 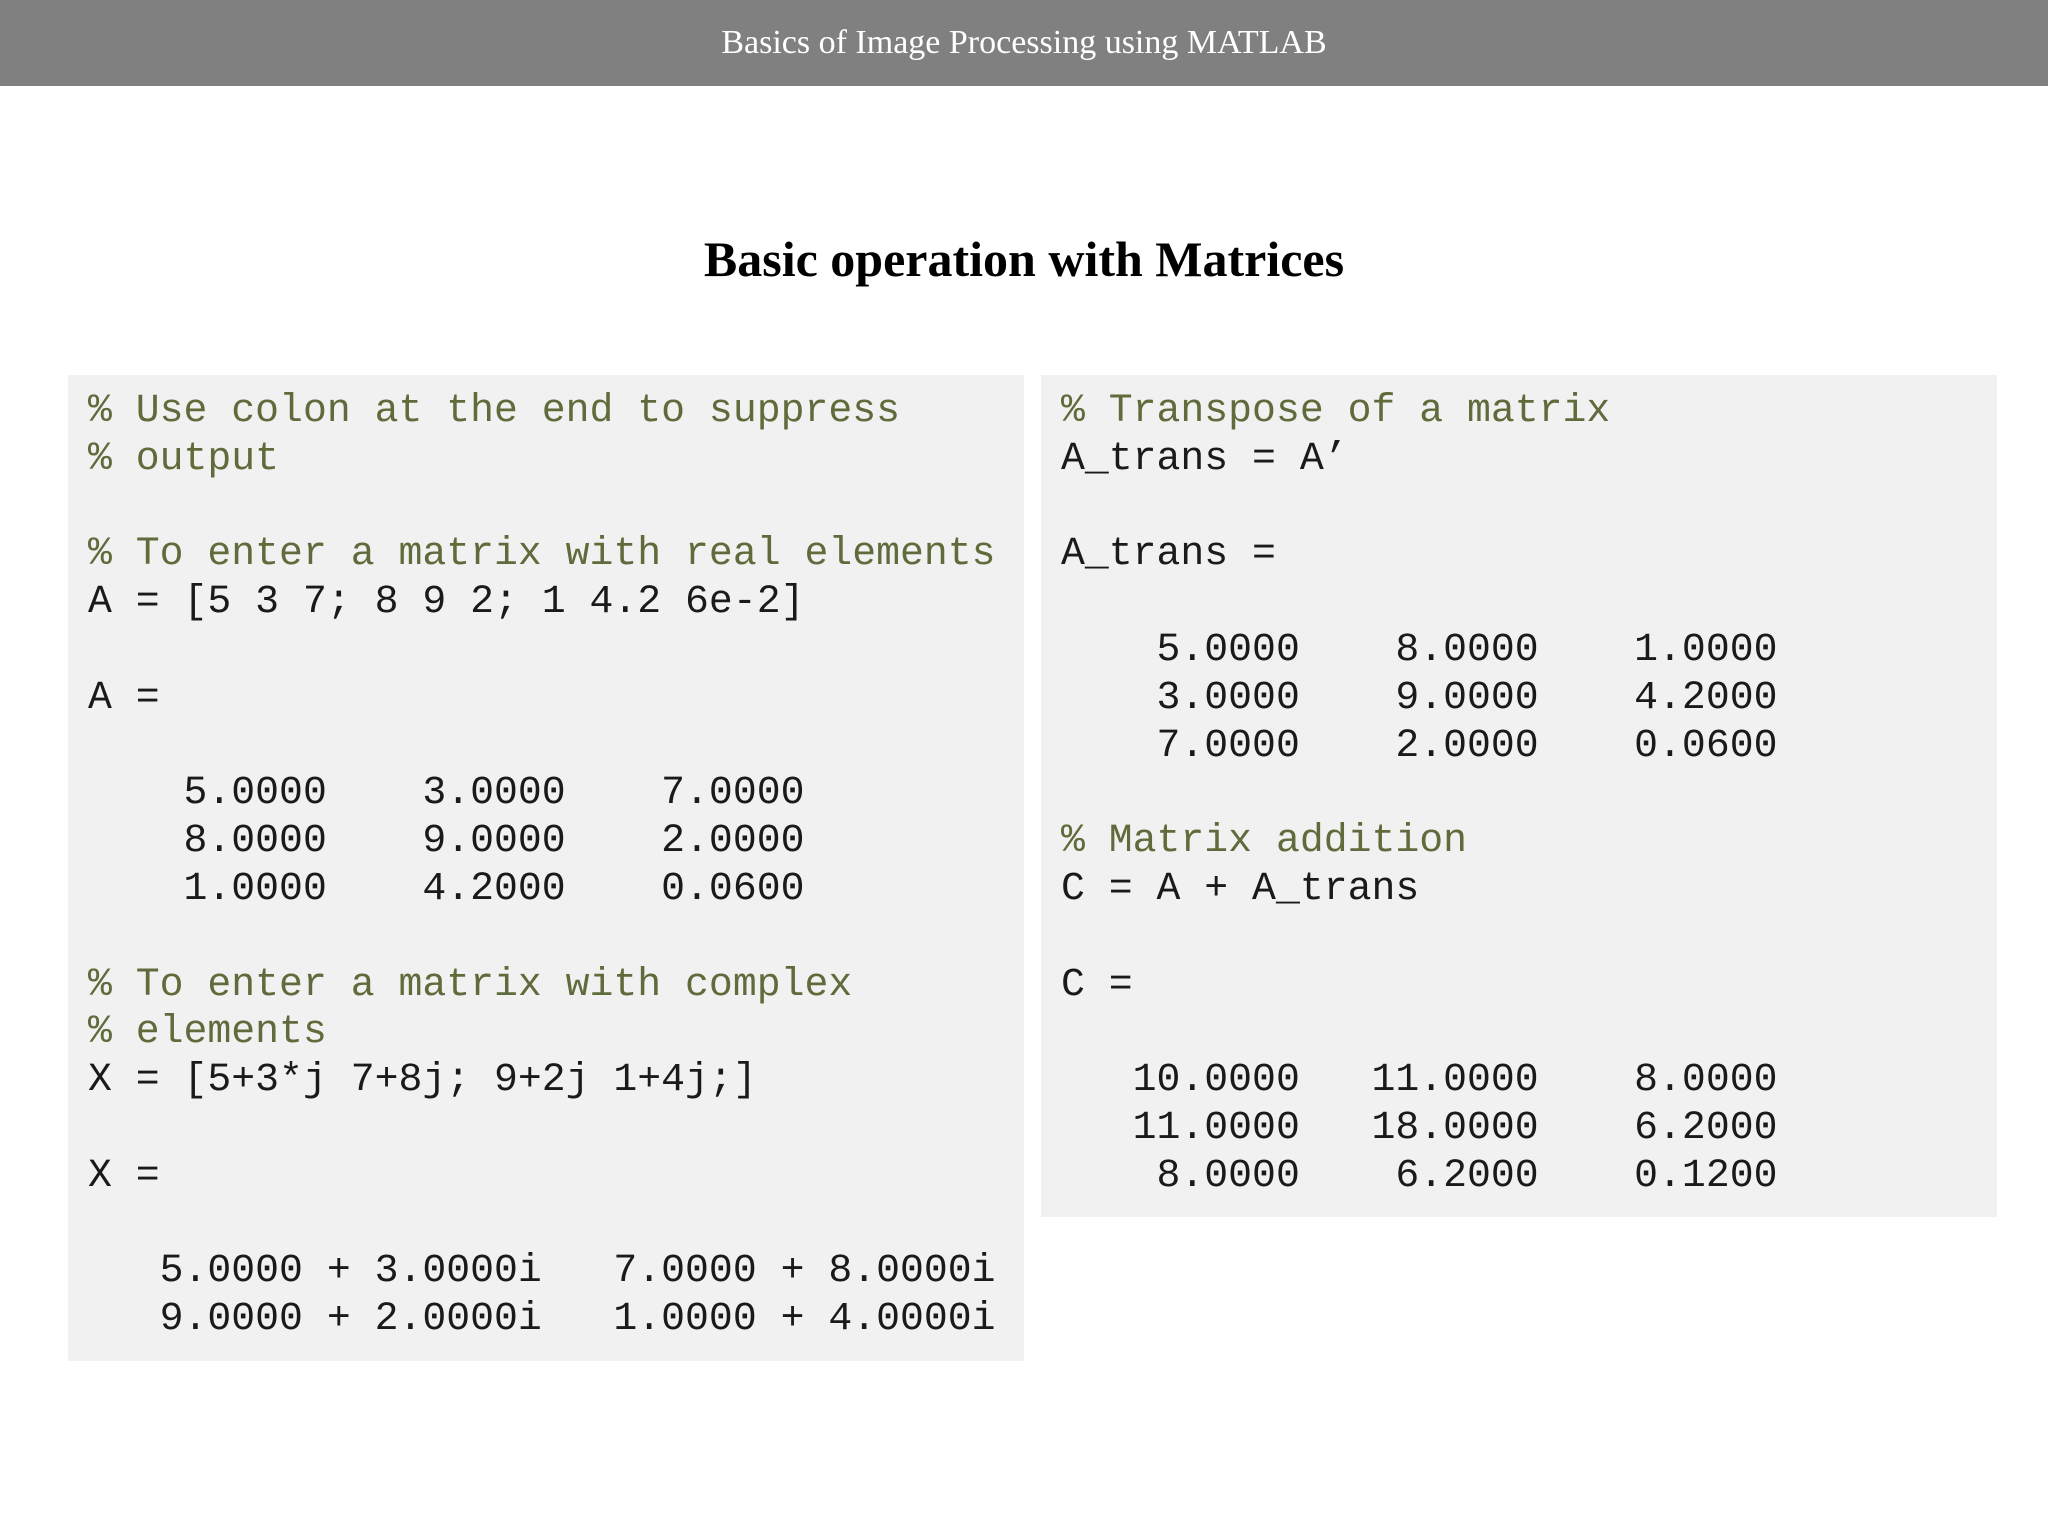 What do you see at coordinates (1168, 554) in the screenshot?
I see `code-line: A_trans =` at bounding box center [1168, 554].